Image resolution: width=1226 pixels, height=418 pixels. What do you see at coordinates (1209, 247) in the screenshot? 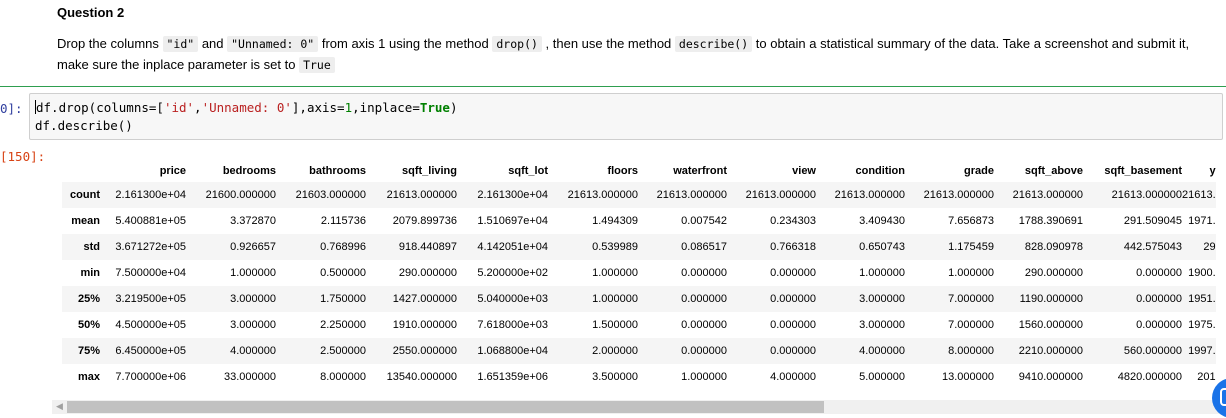
I see `table-cell: 29` at bounding box center [1209, 247].